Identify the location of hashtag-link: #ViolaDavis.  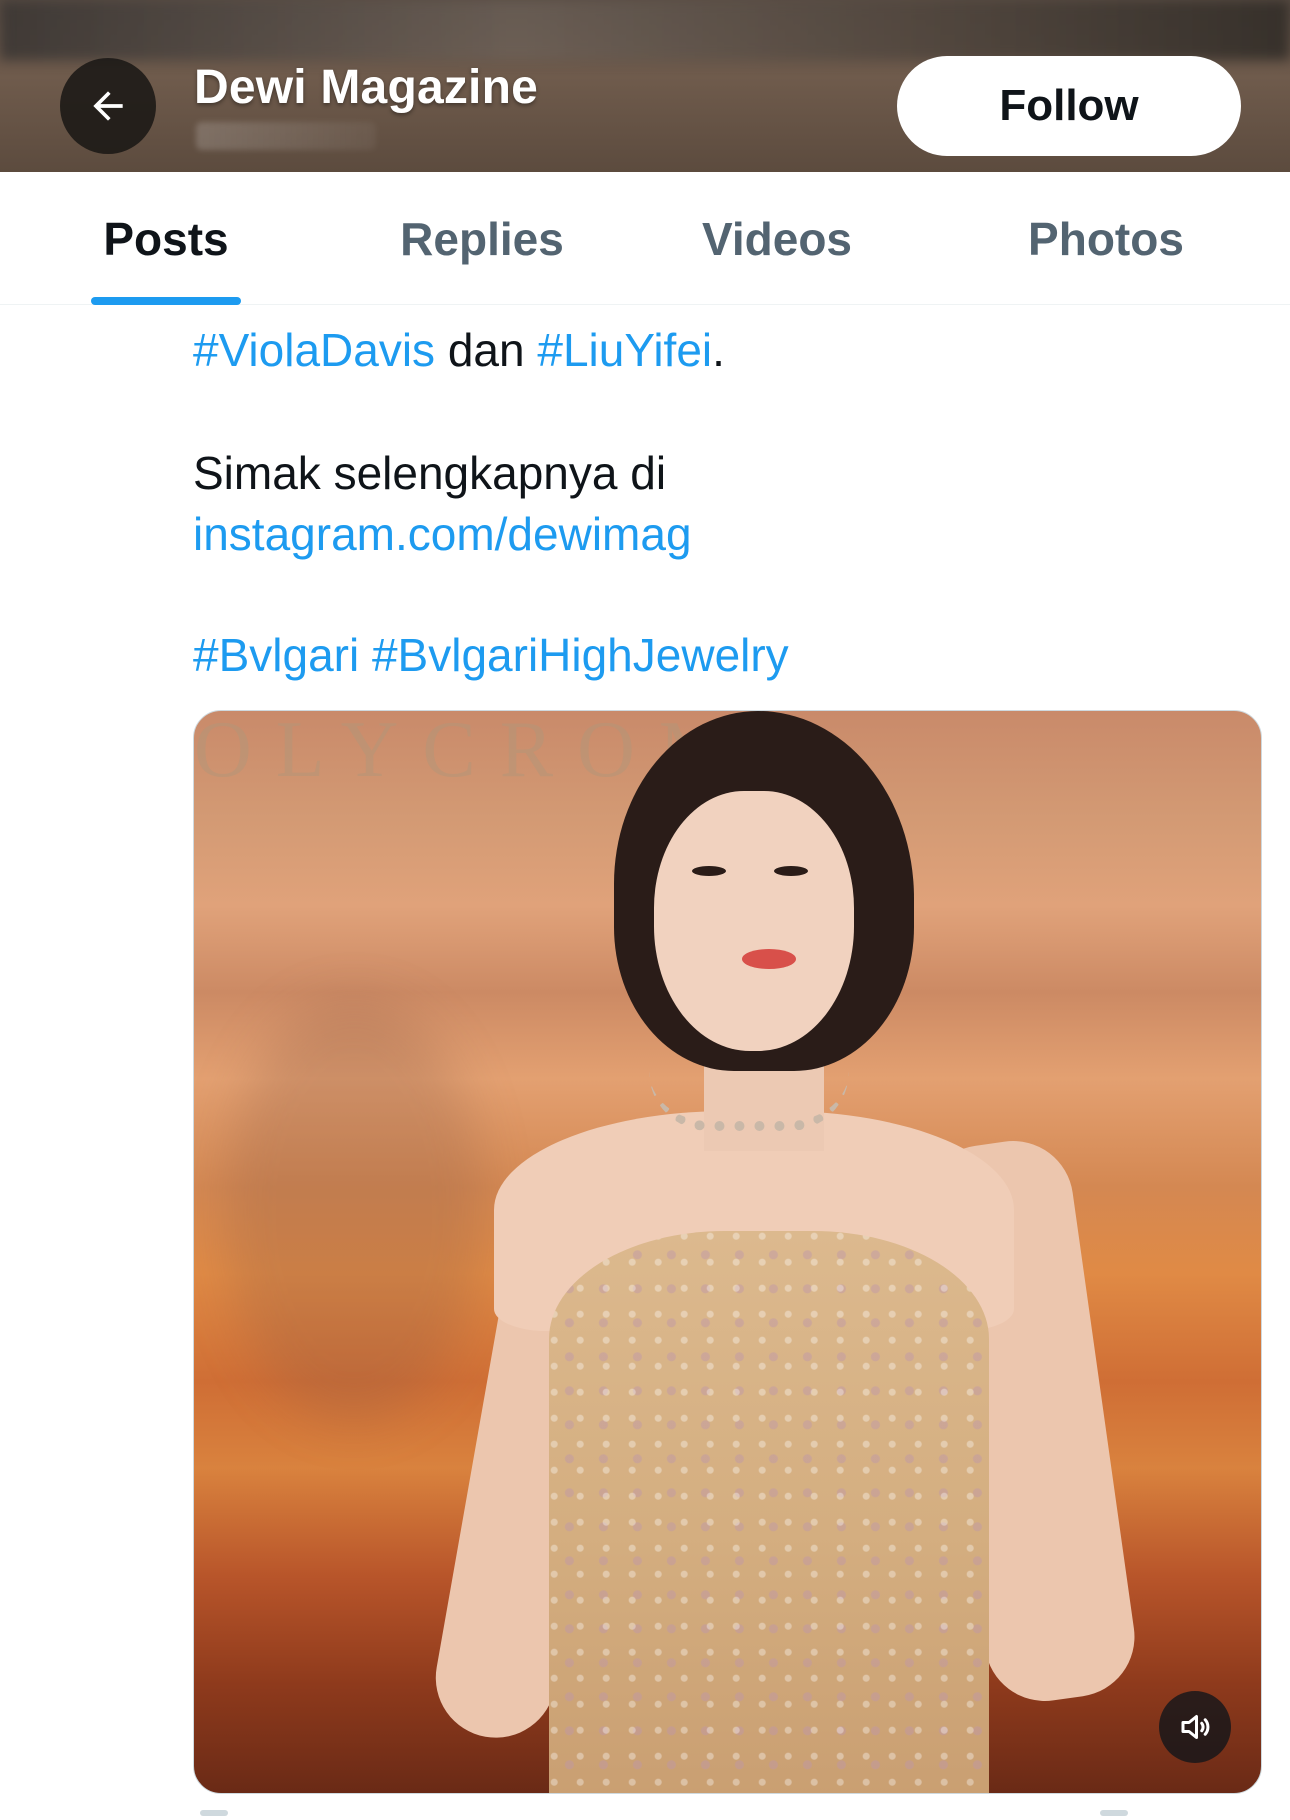
(314, 350).